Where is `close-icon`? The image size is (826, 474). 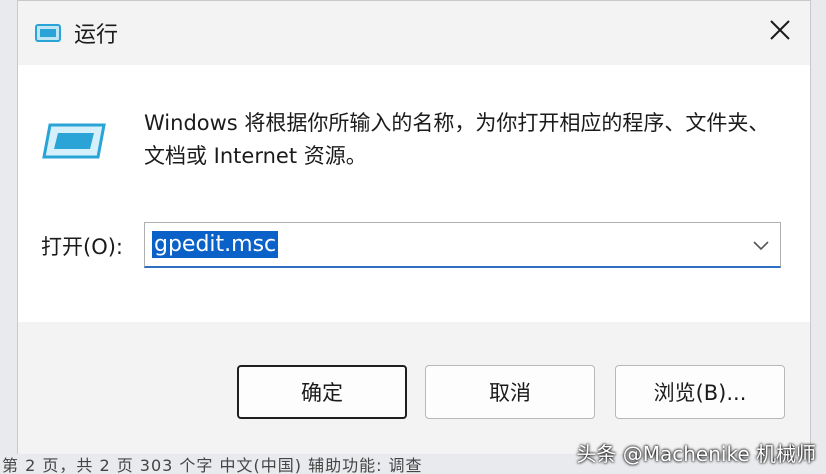
close-icon is located at coordinates (780, 32).